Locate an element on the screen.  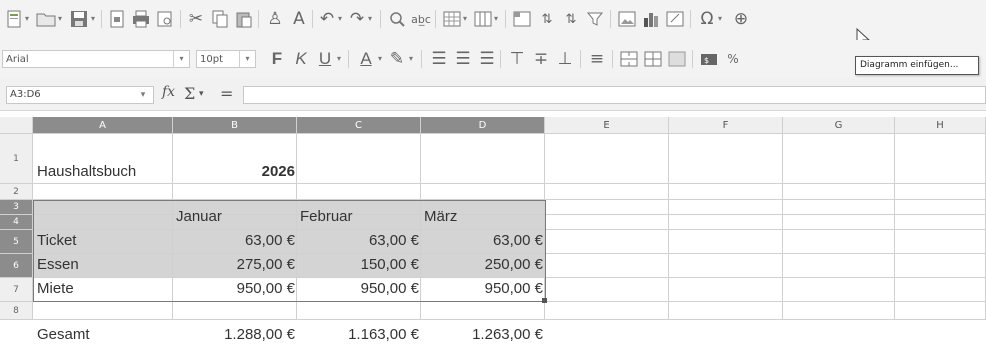
align-middle-icon: ∓ is located at coordinates (541, 59).